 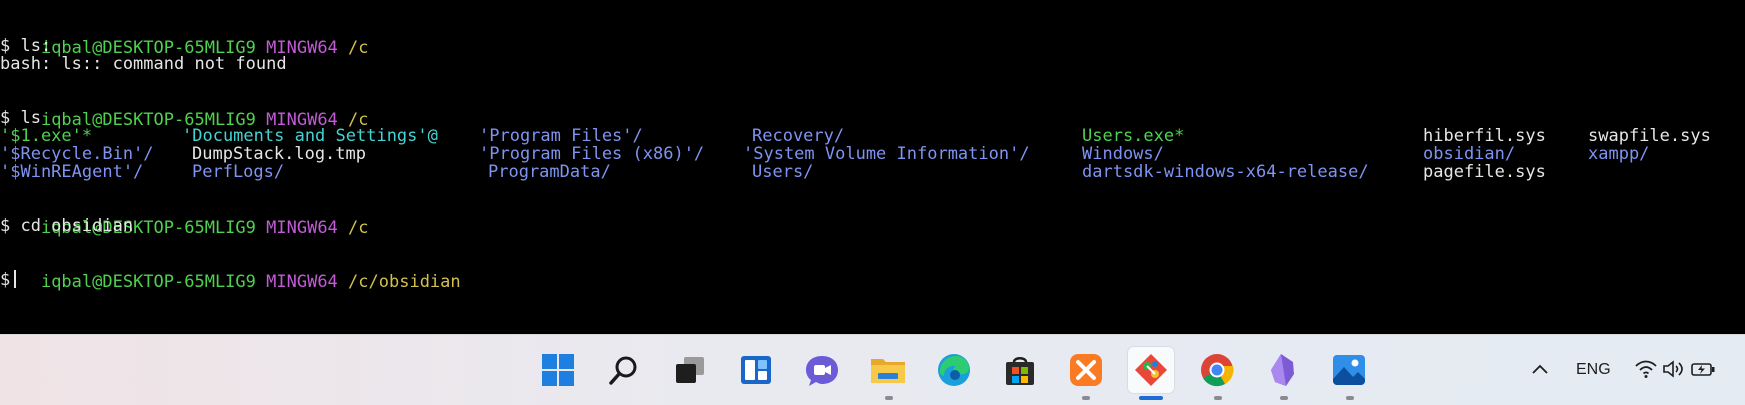 What do you see at coordinates (1151, 398) in the screenshot?
I see `active-indicator` at bounding box center [1151, 398].